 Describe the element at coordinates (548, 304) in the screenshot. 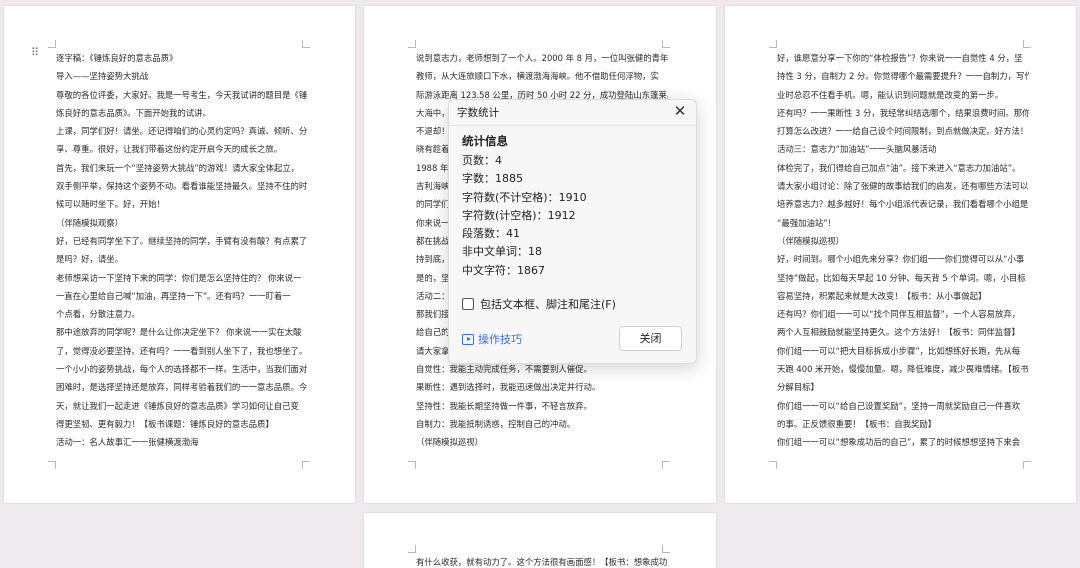

I see `include-textbox-label: 包括文本框、脚注和尾注(F)` at that location.